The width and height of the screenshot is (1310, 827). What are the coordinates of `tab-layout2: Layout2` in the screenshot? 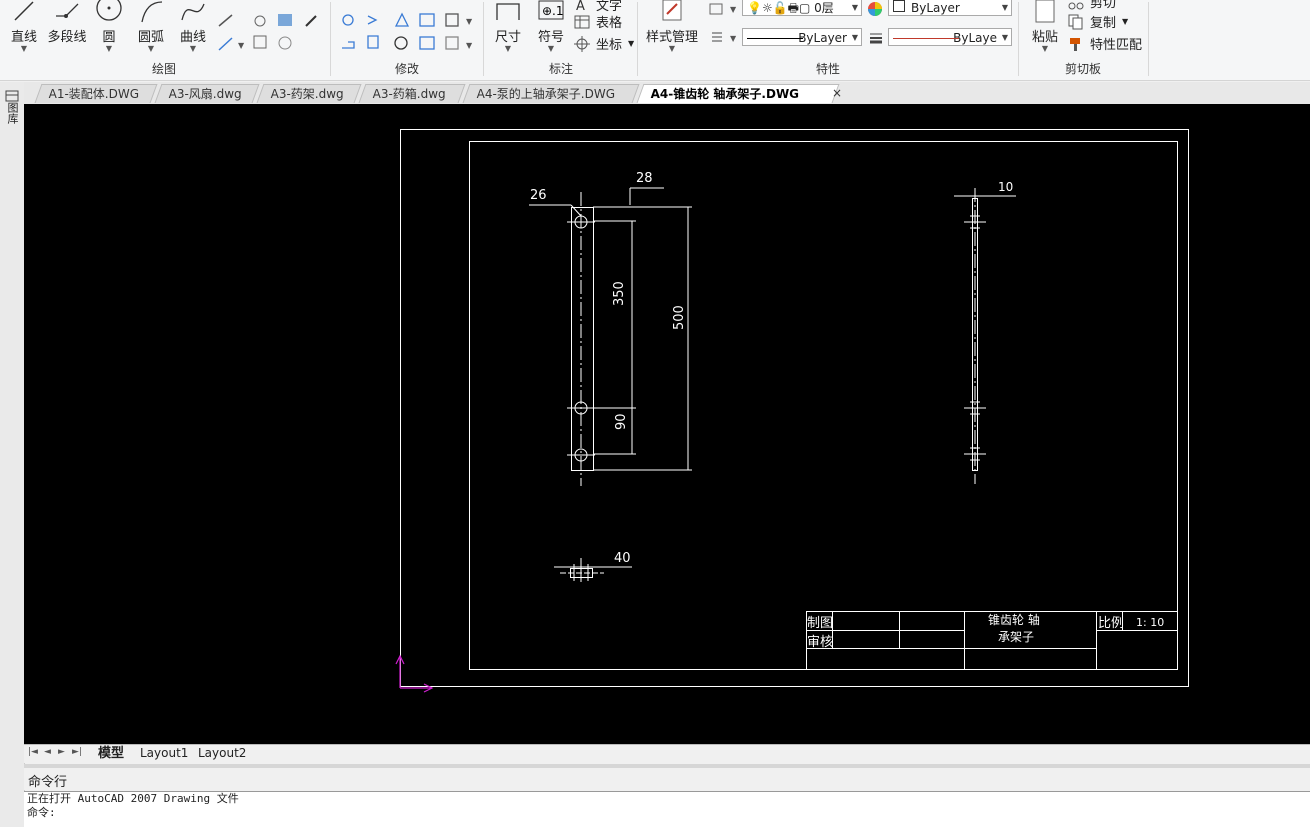 It's located at (222, 753).